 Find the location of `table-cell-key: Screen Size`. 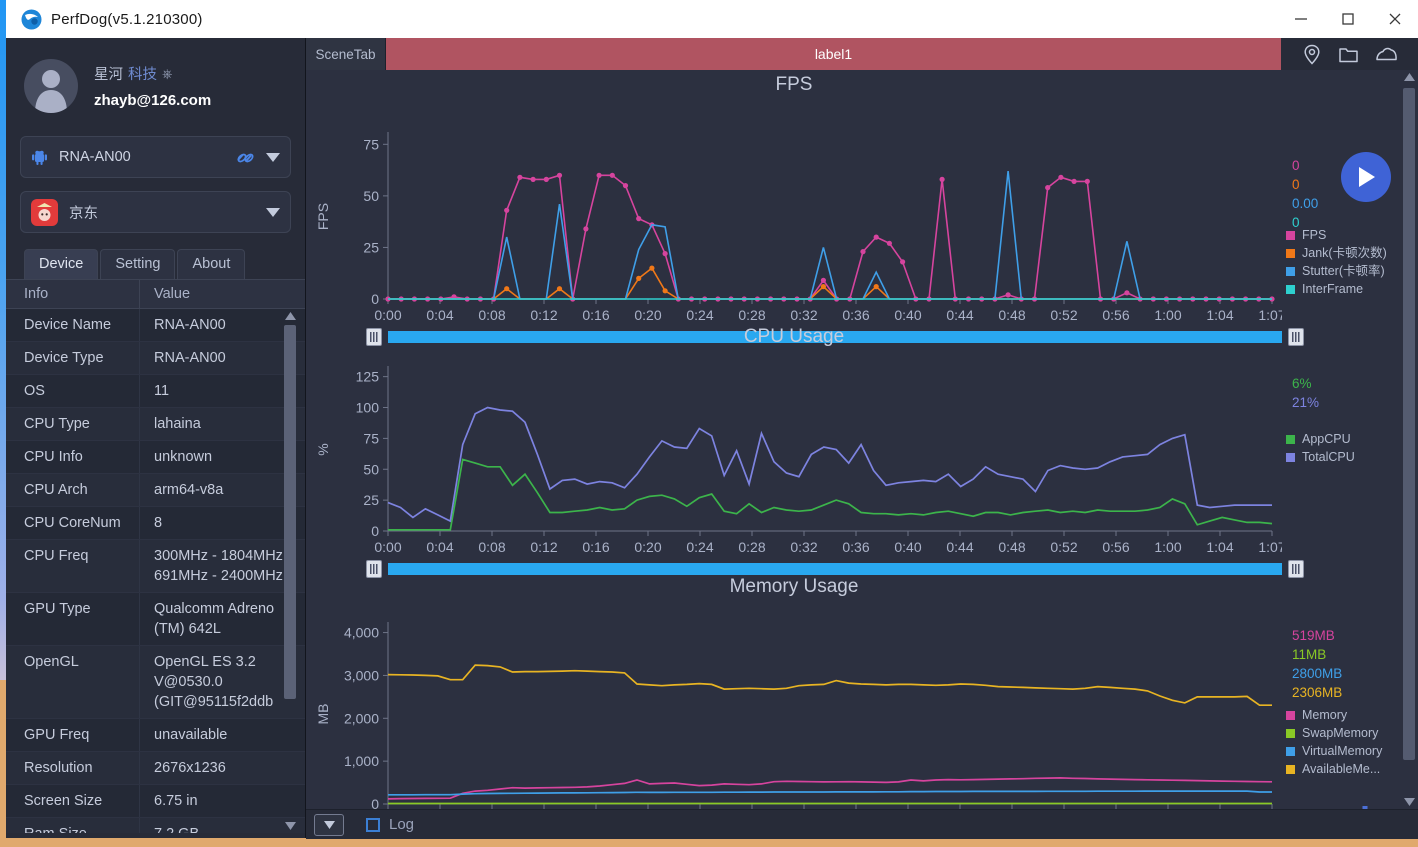

table-cell-key: Screen Size is located at coordinates (63, 801).